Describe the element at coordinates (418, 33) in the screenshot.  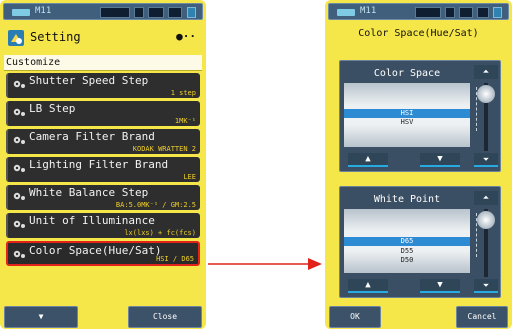
I see `page-title: Color Space(Hue/Sat)` at that location.